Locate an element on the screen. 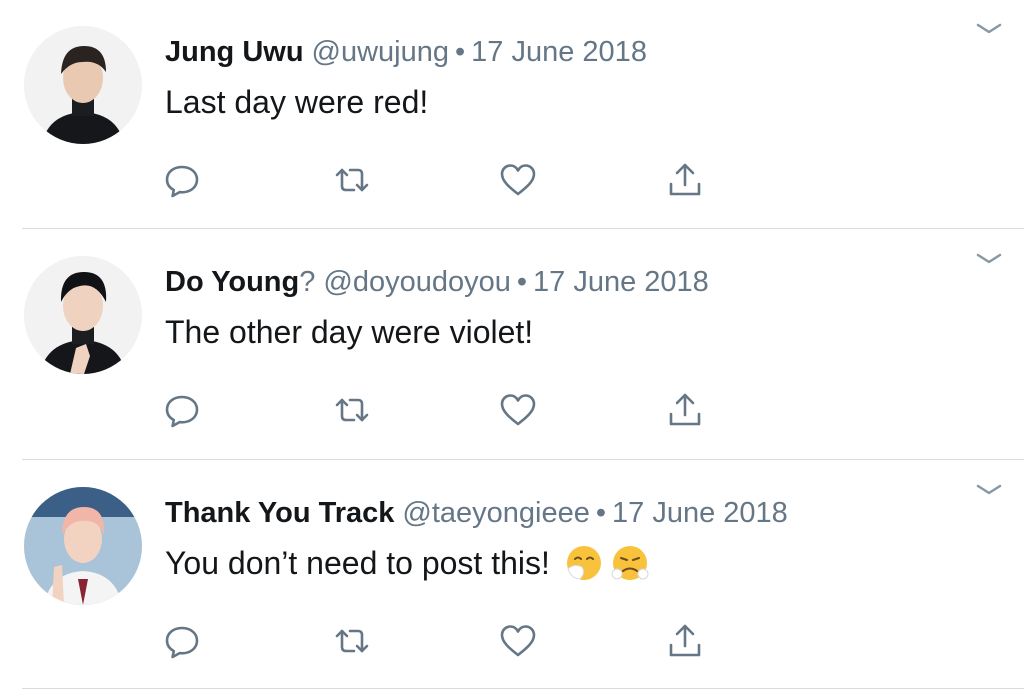  display-name: Do Young is located at coordinates (232, 282).